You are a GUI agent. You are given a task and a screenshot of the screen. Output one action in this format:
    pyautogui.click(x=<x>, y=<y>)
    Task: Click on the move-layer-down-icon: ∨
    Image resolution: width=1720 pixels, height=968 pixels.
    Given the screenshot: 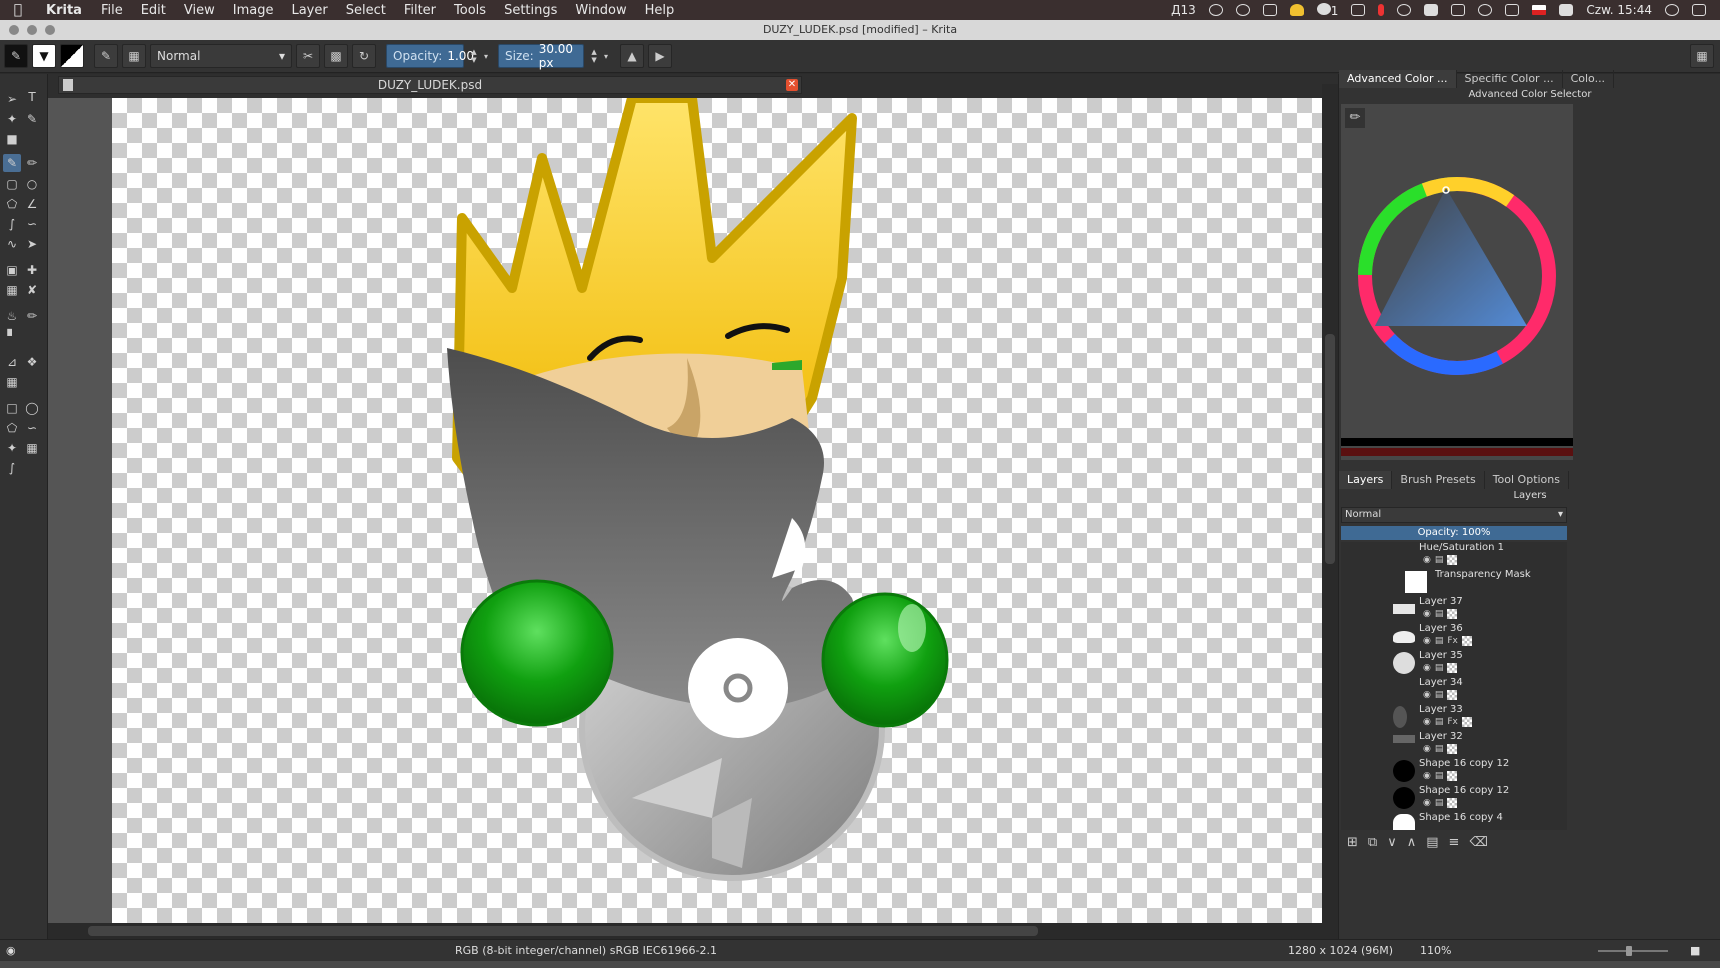 What is the action you would take?
    pyautogui.click(x=1392, y=842)
    